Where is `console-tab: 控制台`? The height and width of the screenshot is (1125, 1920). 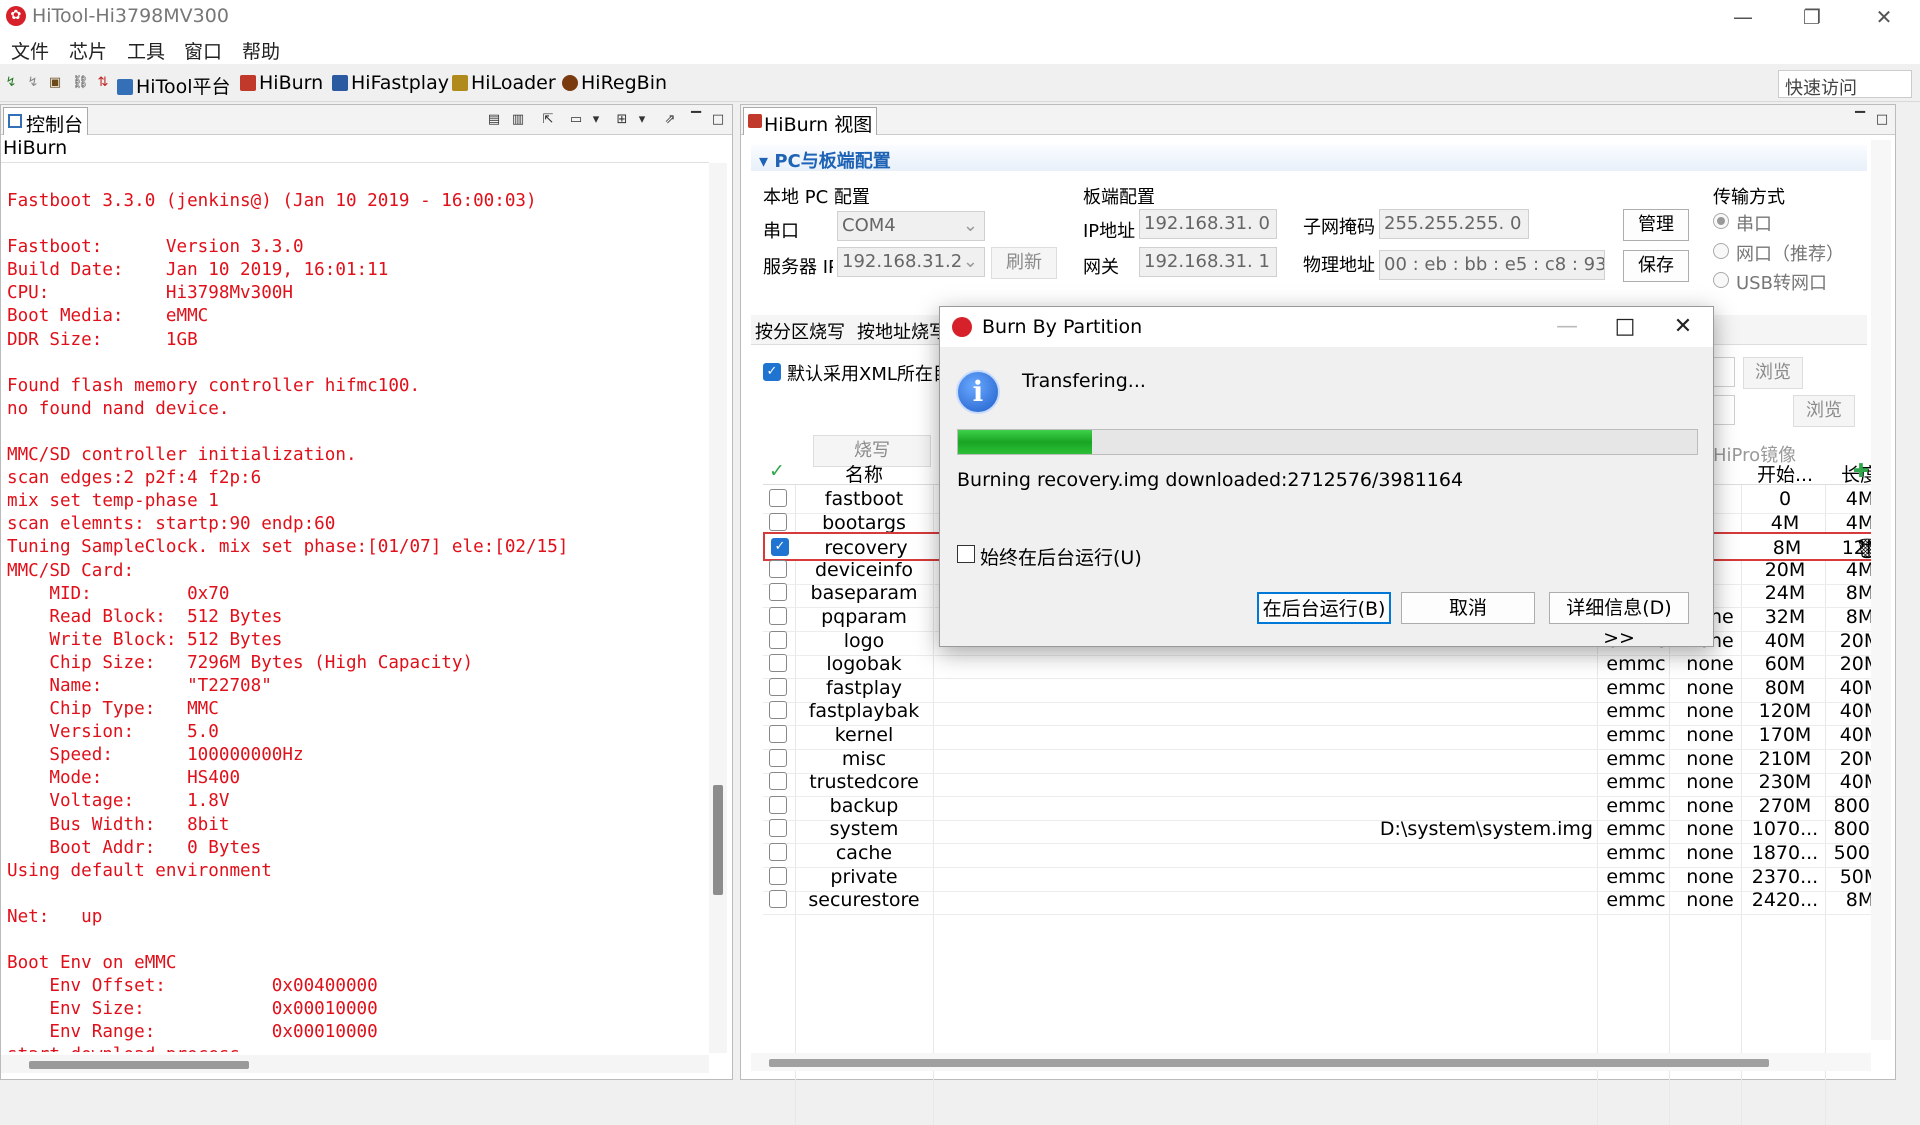
console-tab: 控制台 is located at coordinates (46, 121).